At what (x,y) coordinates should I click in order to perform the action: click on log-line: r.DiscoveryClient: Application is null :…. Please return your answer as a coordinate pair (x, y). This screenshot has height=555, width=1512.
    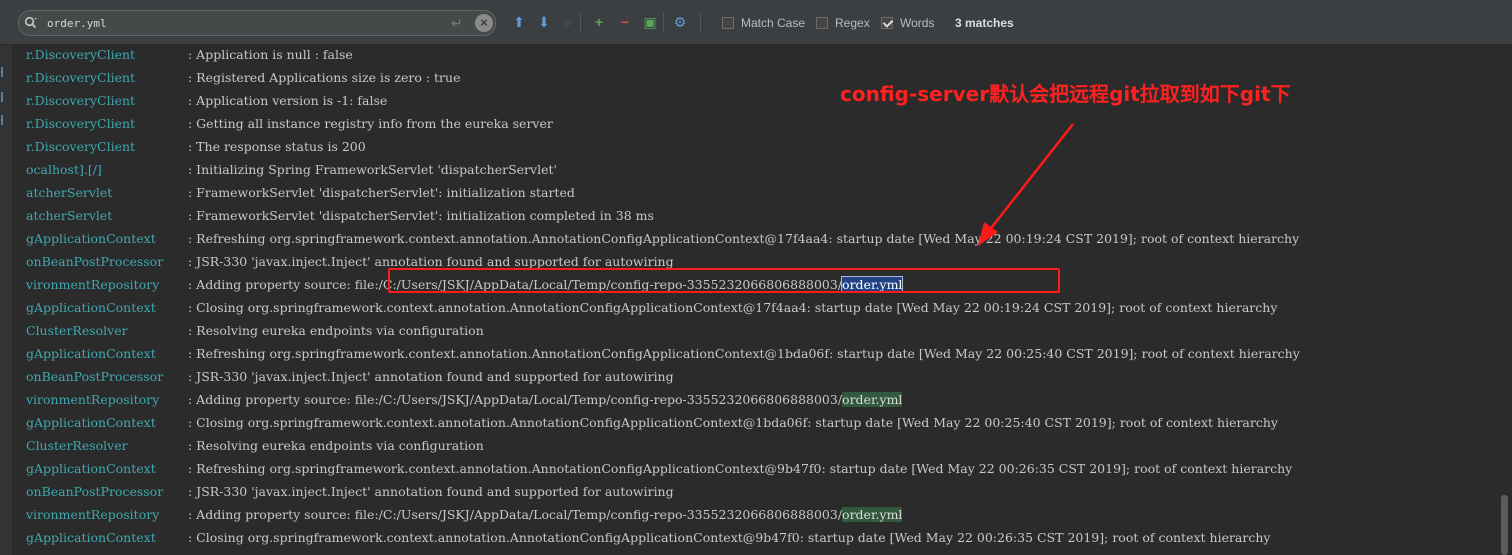
    Looking at the image, I should click on (755, 55).